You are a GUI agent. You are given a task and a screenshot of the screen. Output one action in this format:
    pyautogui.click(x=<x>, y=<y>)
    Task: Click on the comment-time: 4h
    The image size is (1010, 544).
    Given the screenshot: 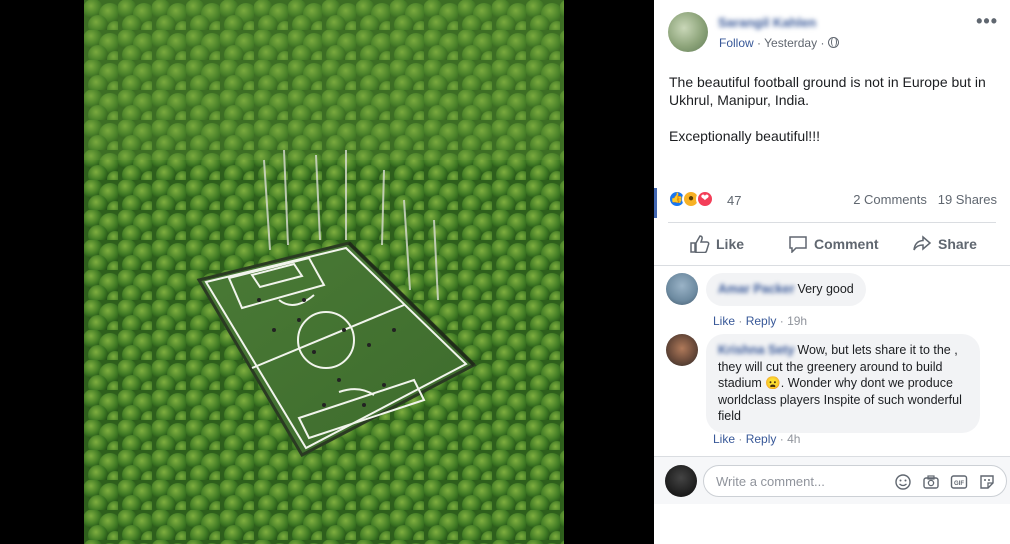 What is the action you would take?
    pyautogui.click(x=793, y=439)
    